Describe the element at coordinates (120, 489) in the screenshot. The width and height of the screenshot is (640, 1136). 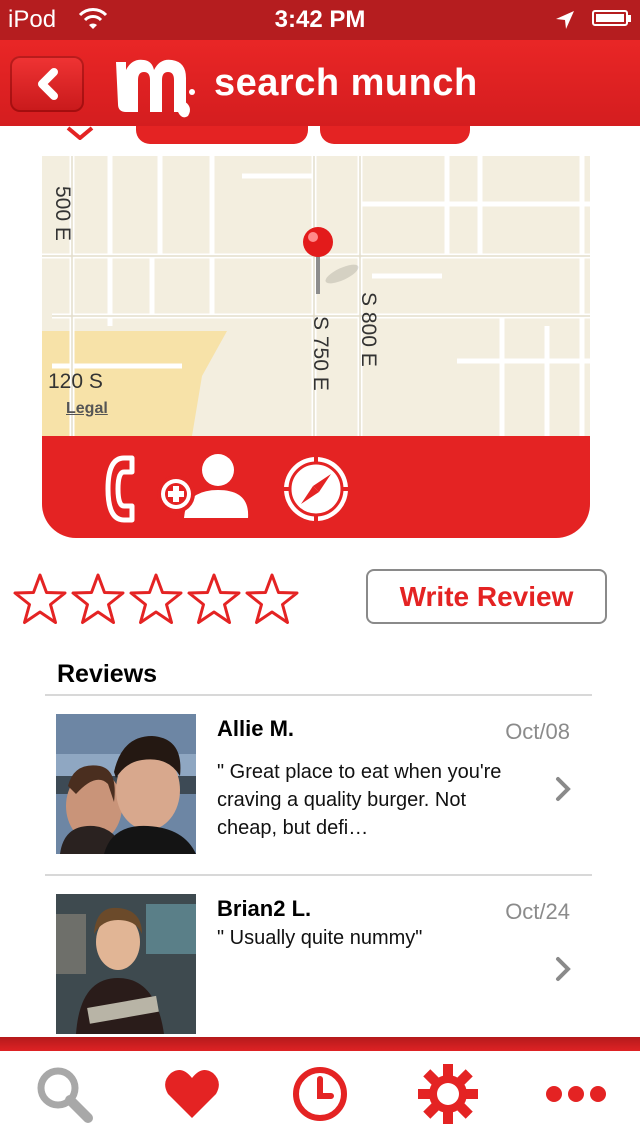
I see `phone-icon` at that location.